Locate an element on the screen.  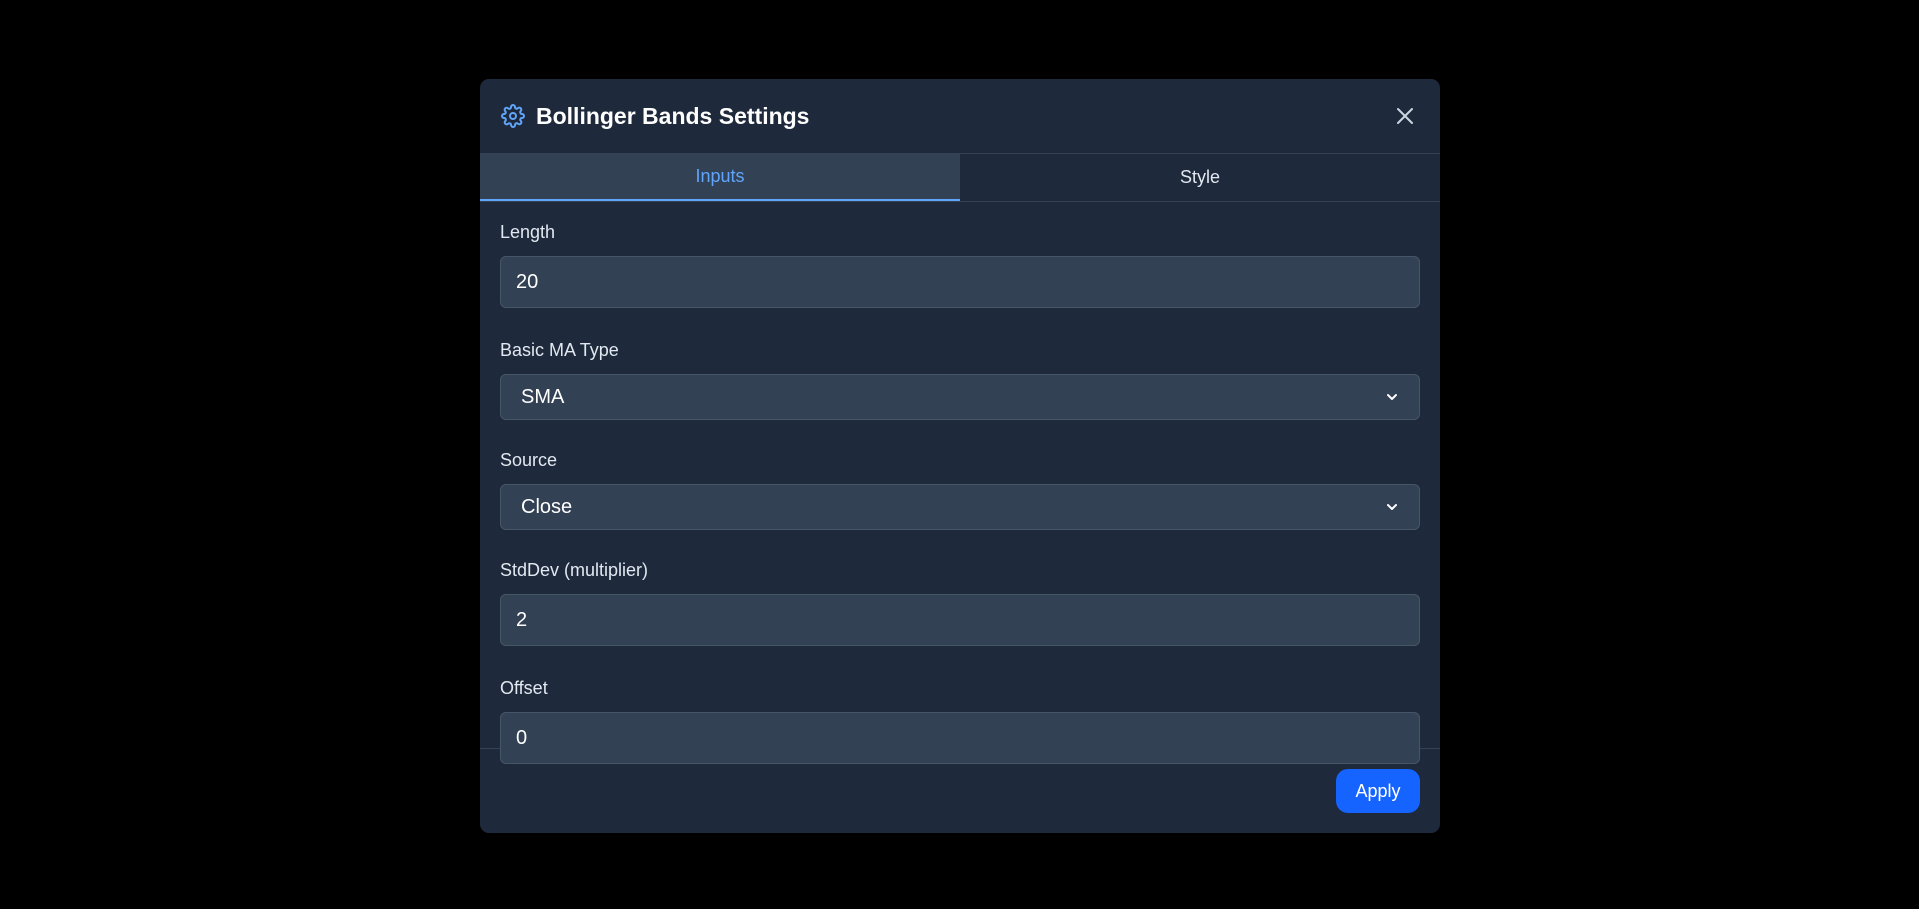
gear-icon is located at coordinates (513, 116).